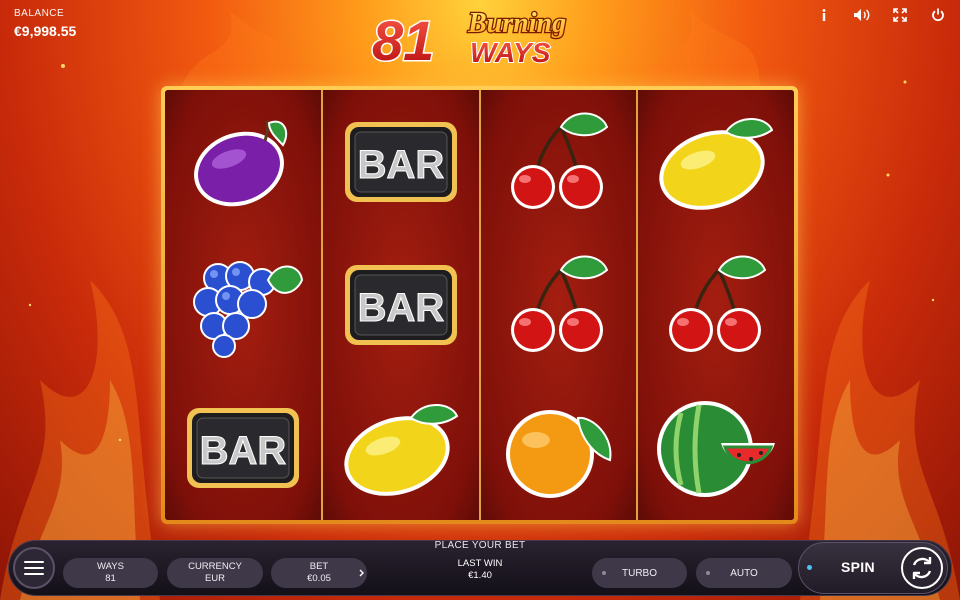 This screenshot has height=600, width=960. I want to click on game-logo: 81 Burning WAYS, so click(469, 37).